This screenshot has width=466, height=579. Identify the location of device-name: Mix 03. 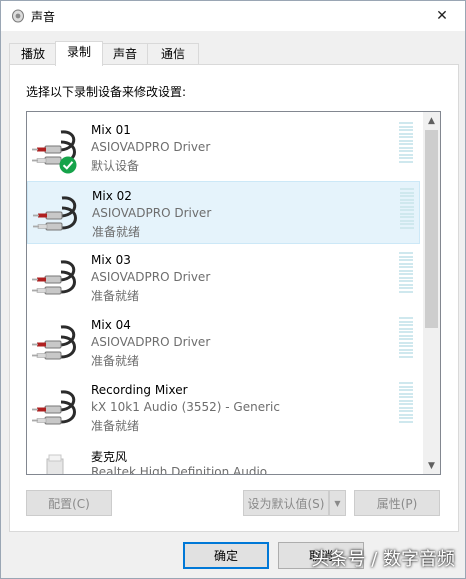
(111, 260).